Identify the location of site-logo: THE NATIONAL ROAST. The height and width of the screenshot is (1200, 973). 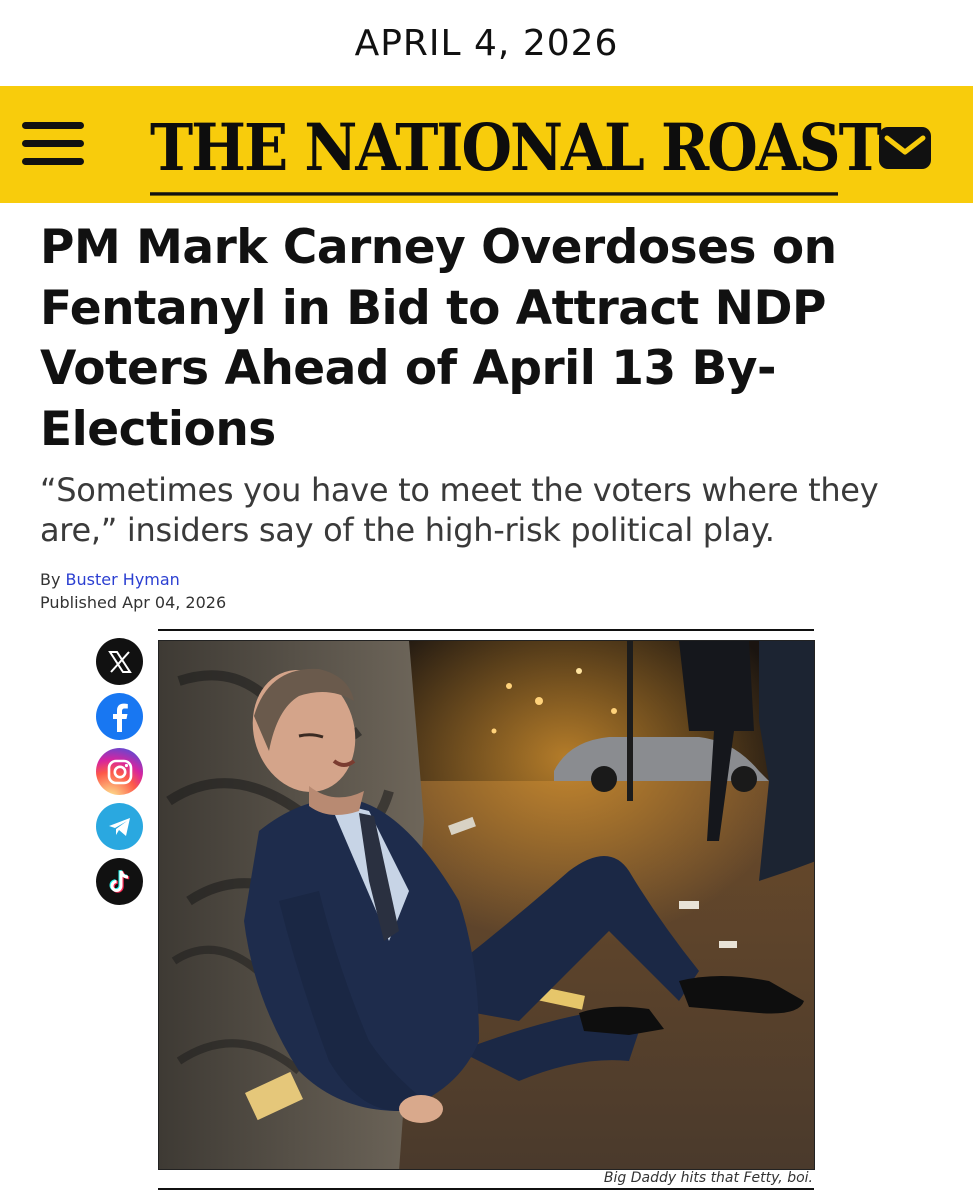
(516, 151).